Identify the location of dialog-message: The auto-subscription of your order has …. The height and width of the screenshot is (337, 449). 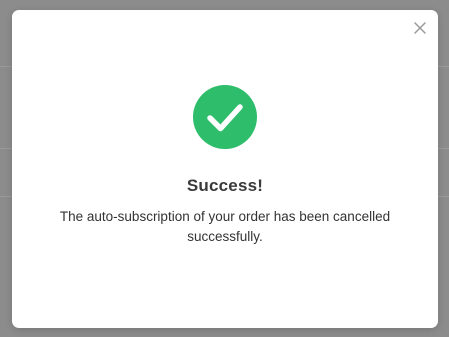
(225, 226).